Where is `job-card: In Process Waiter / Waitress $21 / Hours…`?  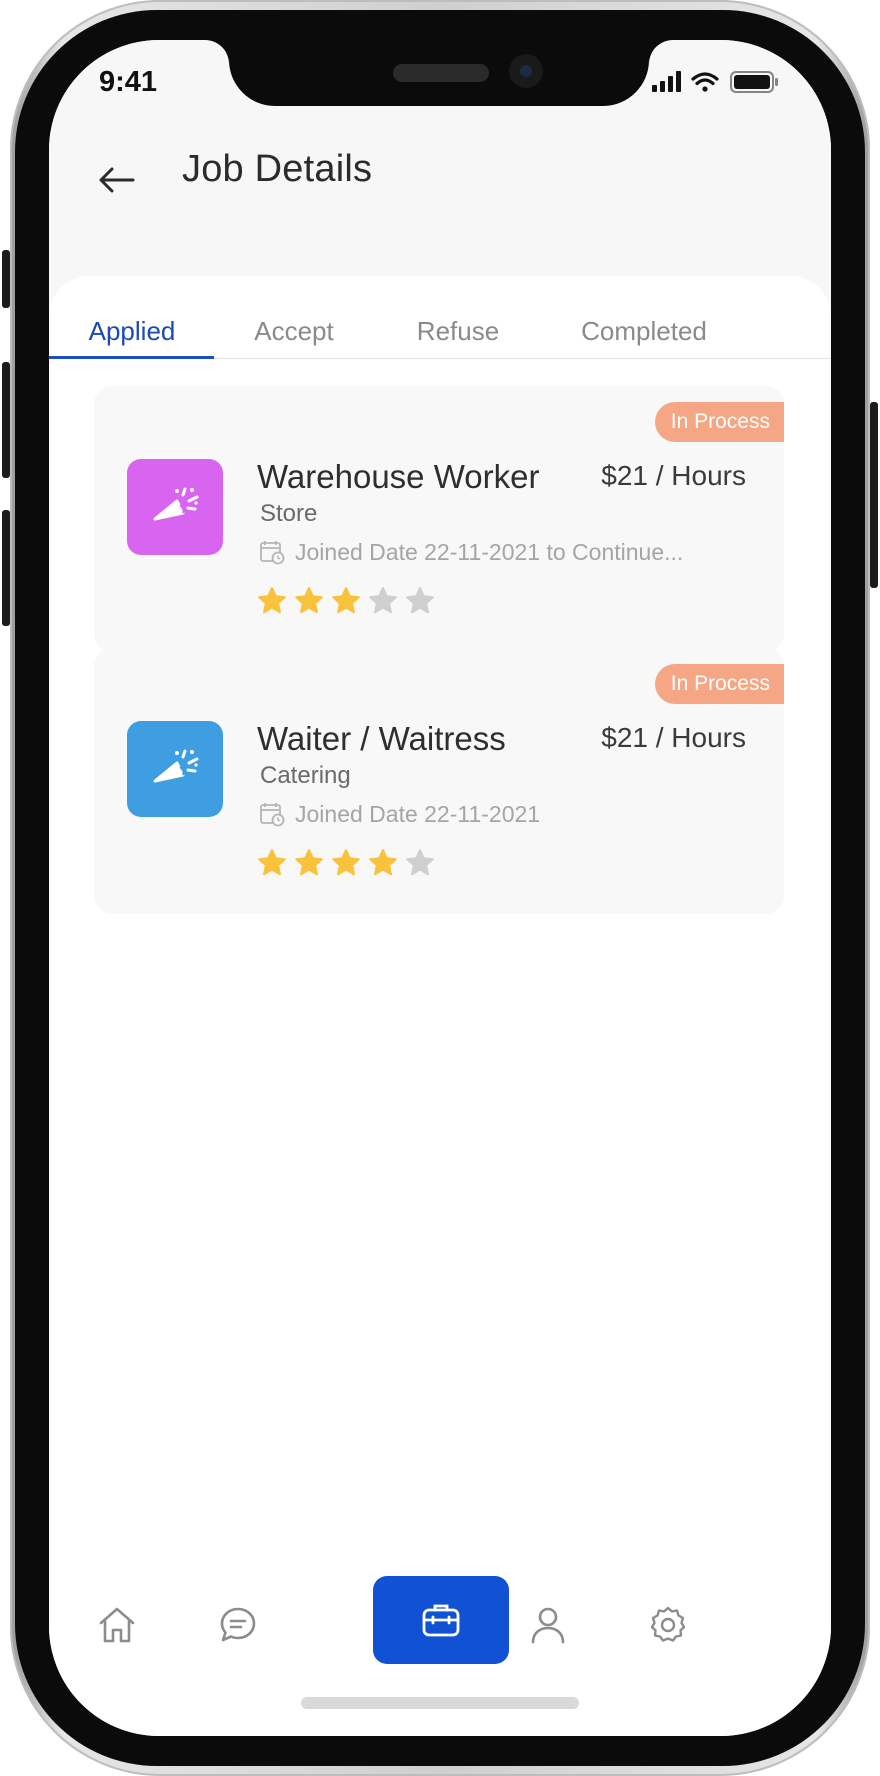
job-card: In Process Waiter / Waitress $21 / Hours… is located at coordinates (439, 781).